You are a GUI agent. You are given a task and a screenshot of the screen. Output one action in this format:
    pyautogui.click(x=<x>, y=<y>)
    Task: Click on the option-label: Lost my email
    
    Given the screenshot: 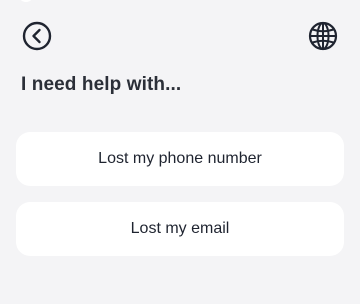 What is the action you would take?
    pyautogui.click(x=180, y=228)
    